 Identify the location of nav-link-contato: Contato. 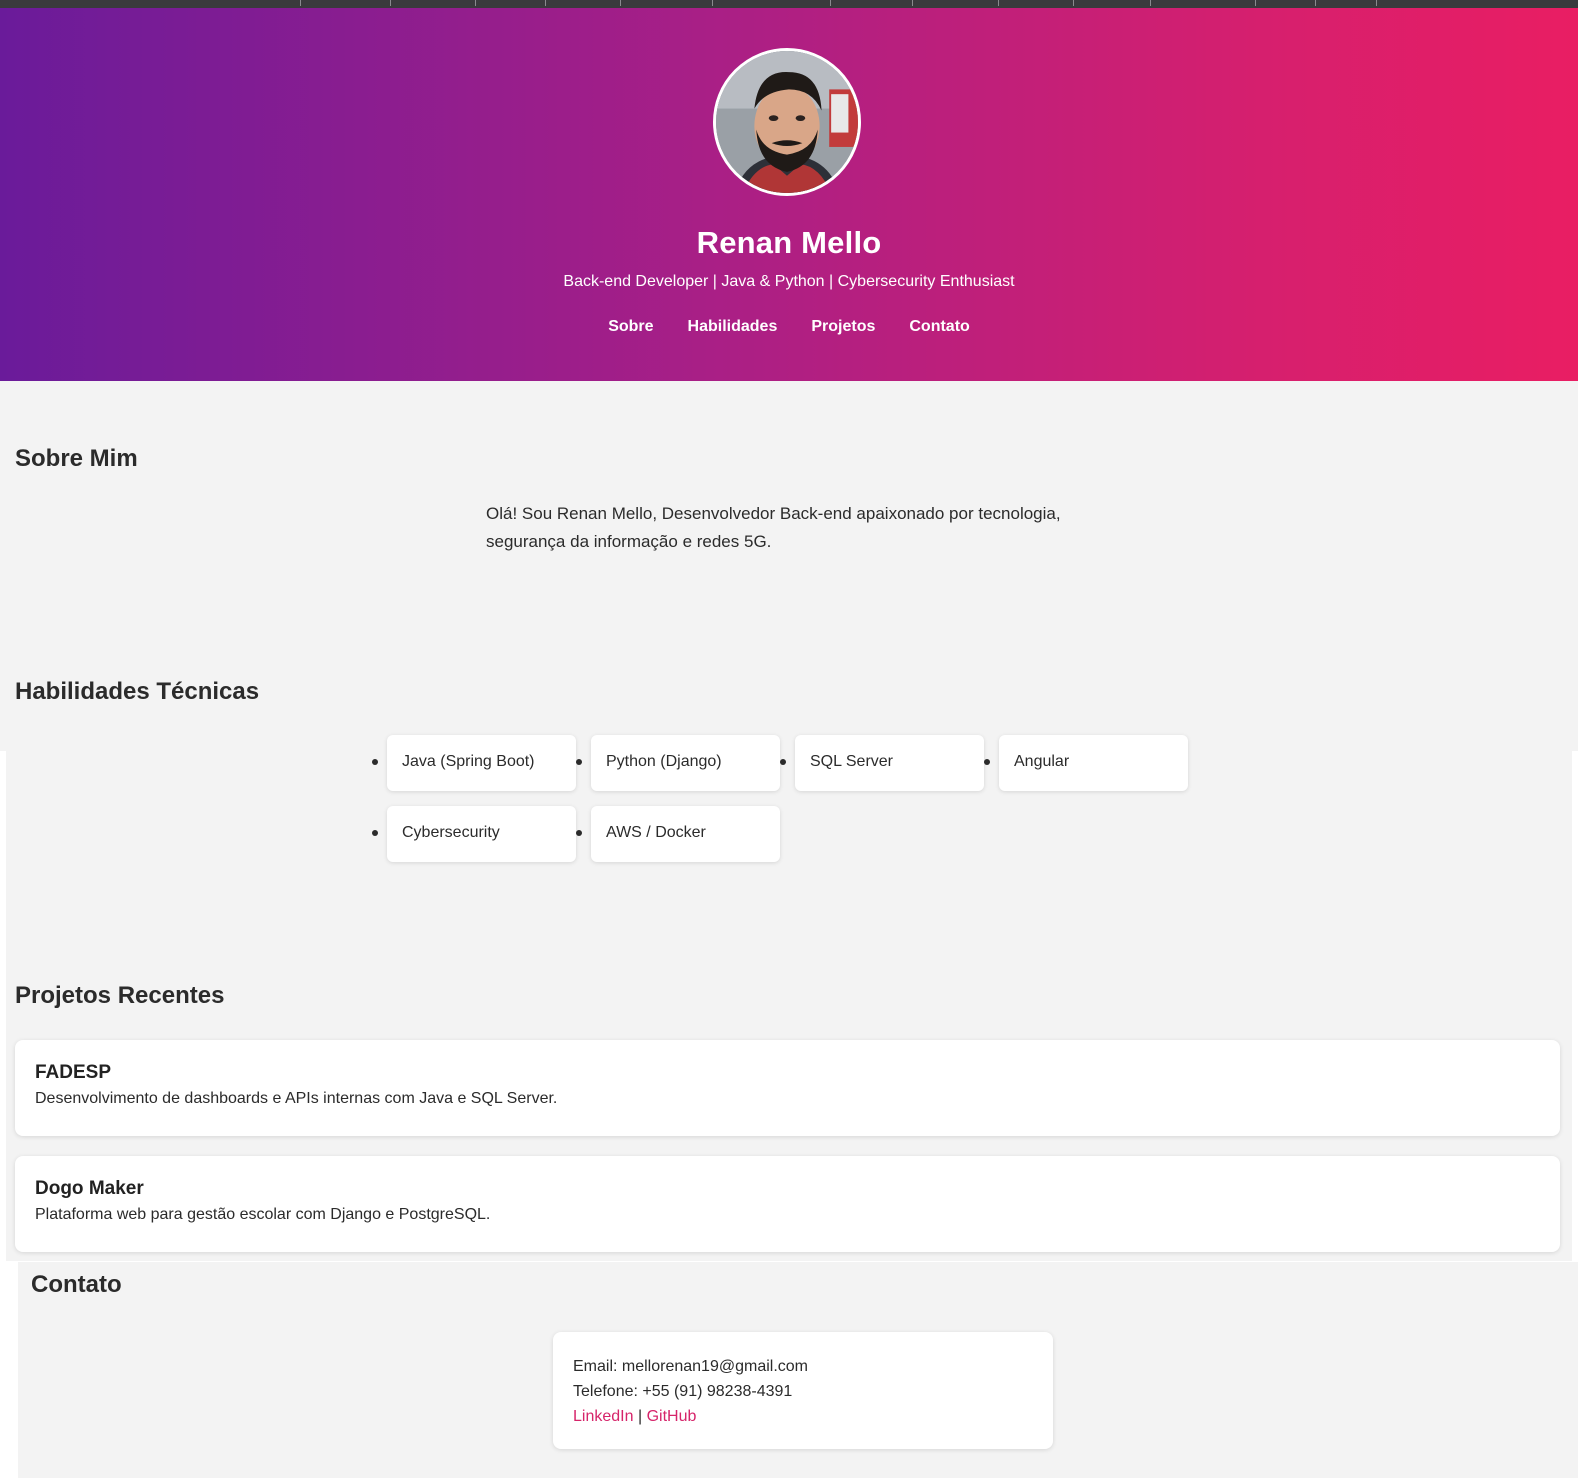
(939, 327).